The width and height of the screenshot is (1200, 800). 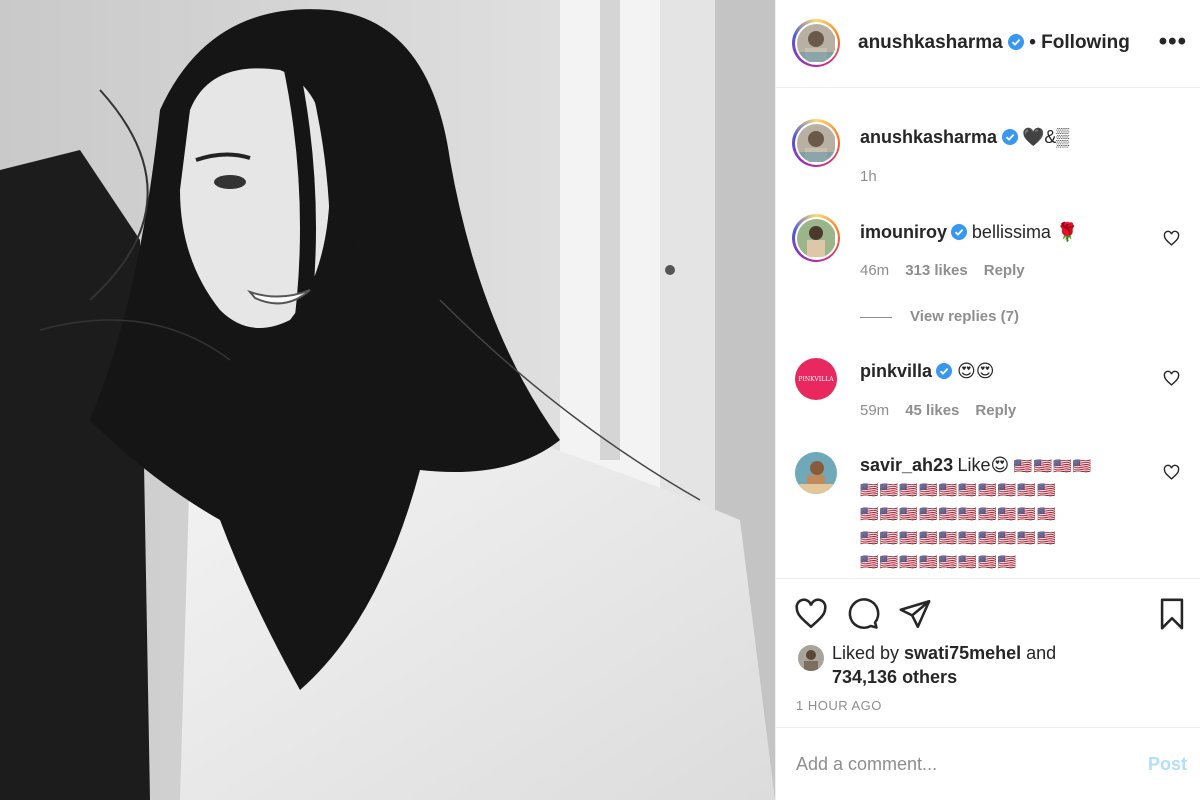 What do you see at coordinates (983, 465) in the screenshot?
I see `comment-text: Like😍` at bounding box center [983, 465].